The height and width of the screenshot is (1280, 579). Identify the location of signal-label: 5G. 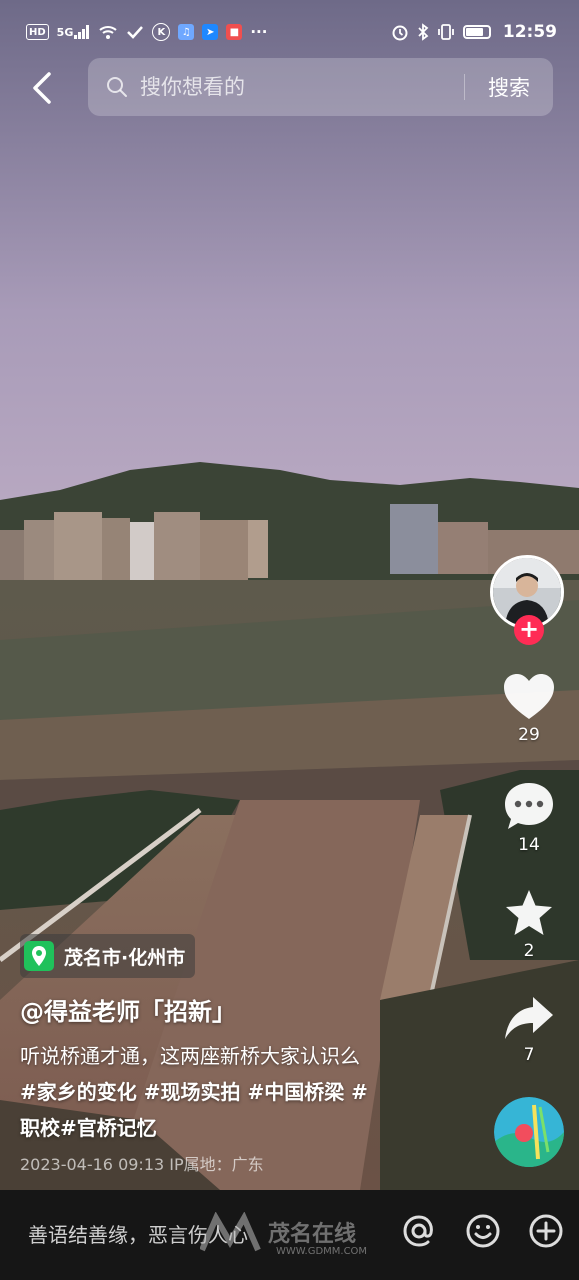
(65, 32).